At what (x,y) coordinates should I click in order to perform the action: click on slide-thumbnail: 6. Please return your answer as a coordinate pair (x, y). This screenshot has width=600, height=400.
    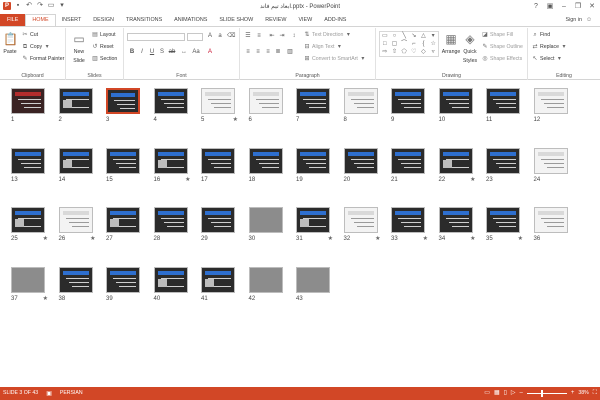
    Looking at the image, I should click on (265, 105).